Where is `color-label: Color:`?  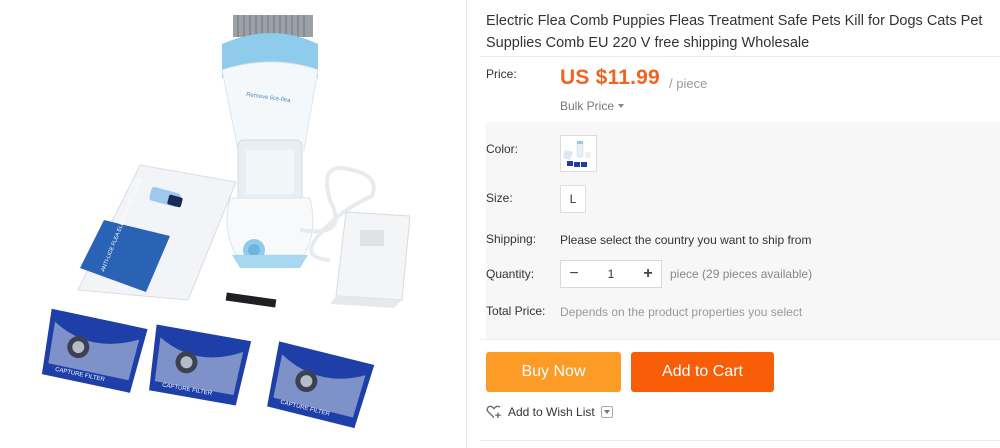 color-label: Color: is located at coordinates (502, 149).